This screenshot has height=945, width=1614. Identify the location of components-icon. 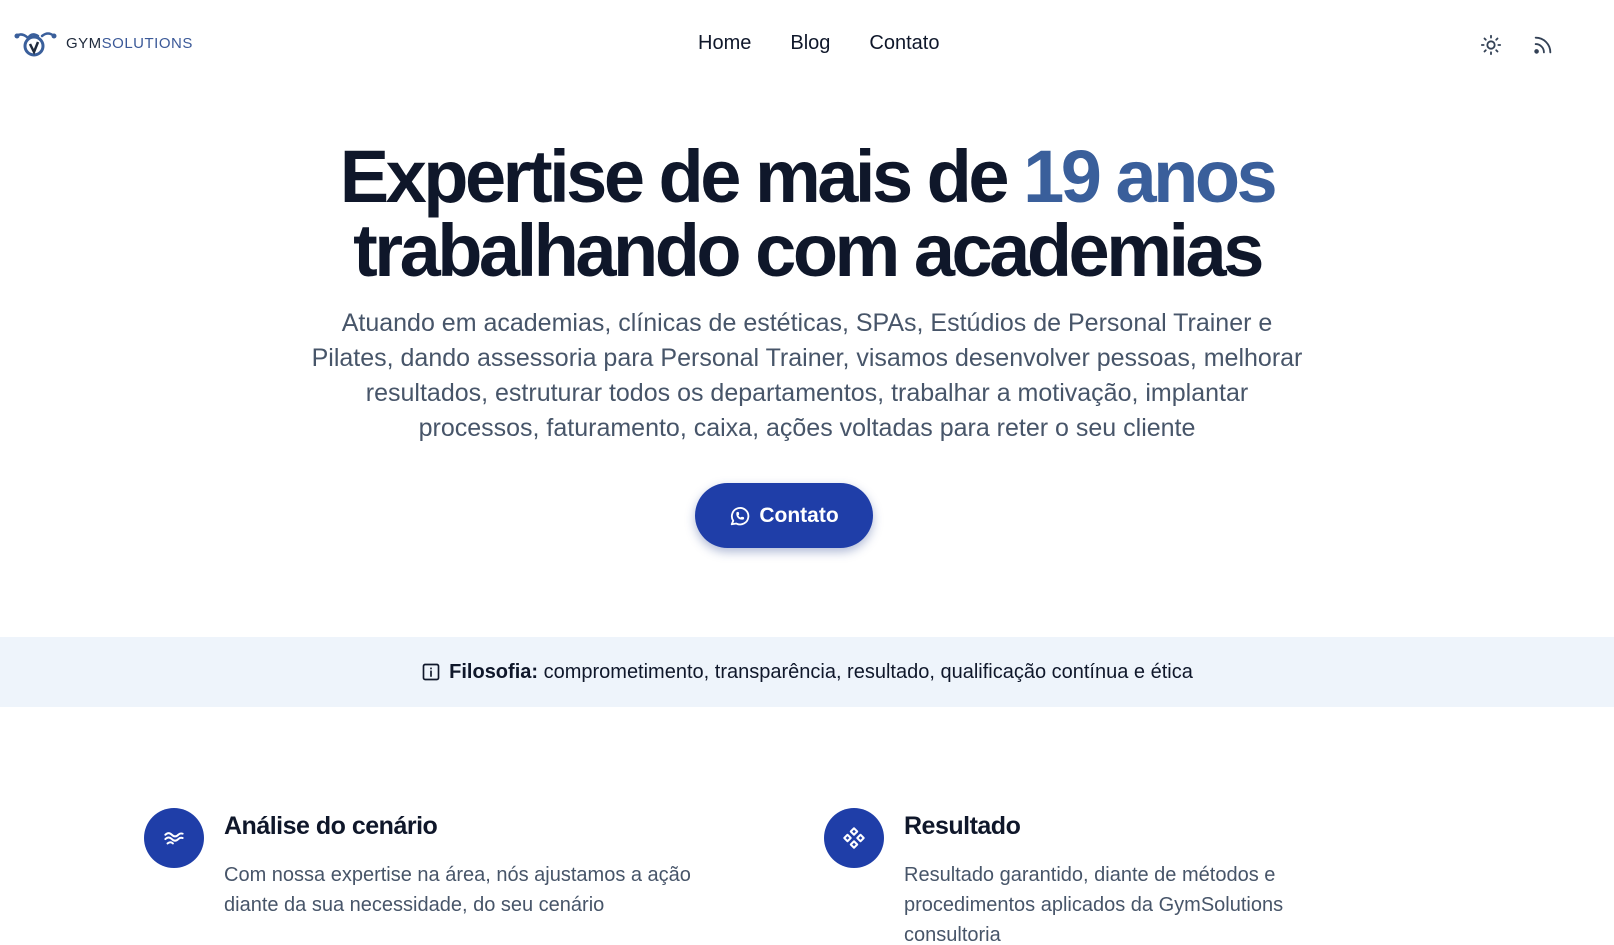
(854, 838).